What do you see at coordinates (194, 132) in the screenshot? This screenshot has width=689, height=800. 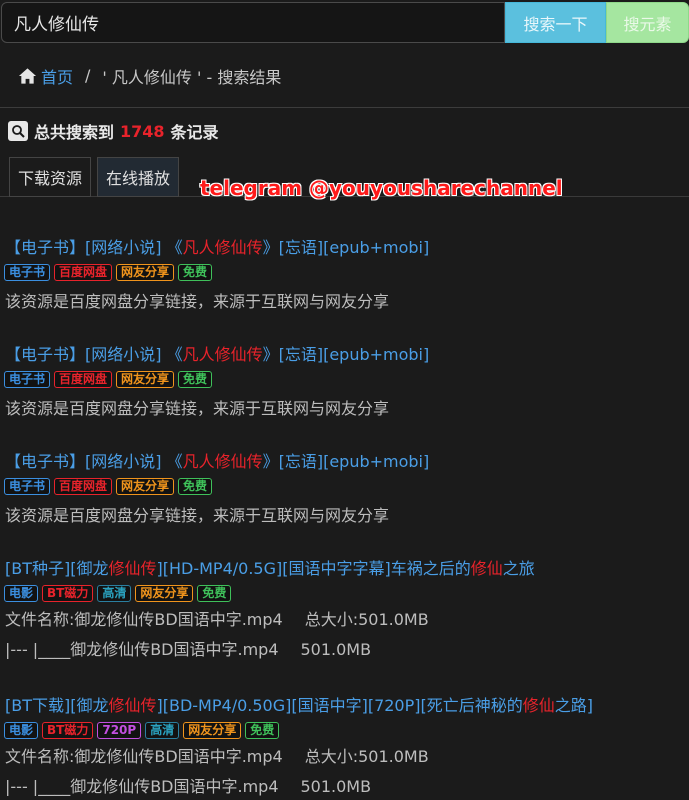 I see `summary-suffix: 条记录` at bounding box center [194, 132].